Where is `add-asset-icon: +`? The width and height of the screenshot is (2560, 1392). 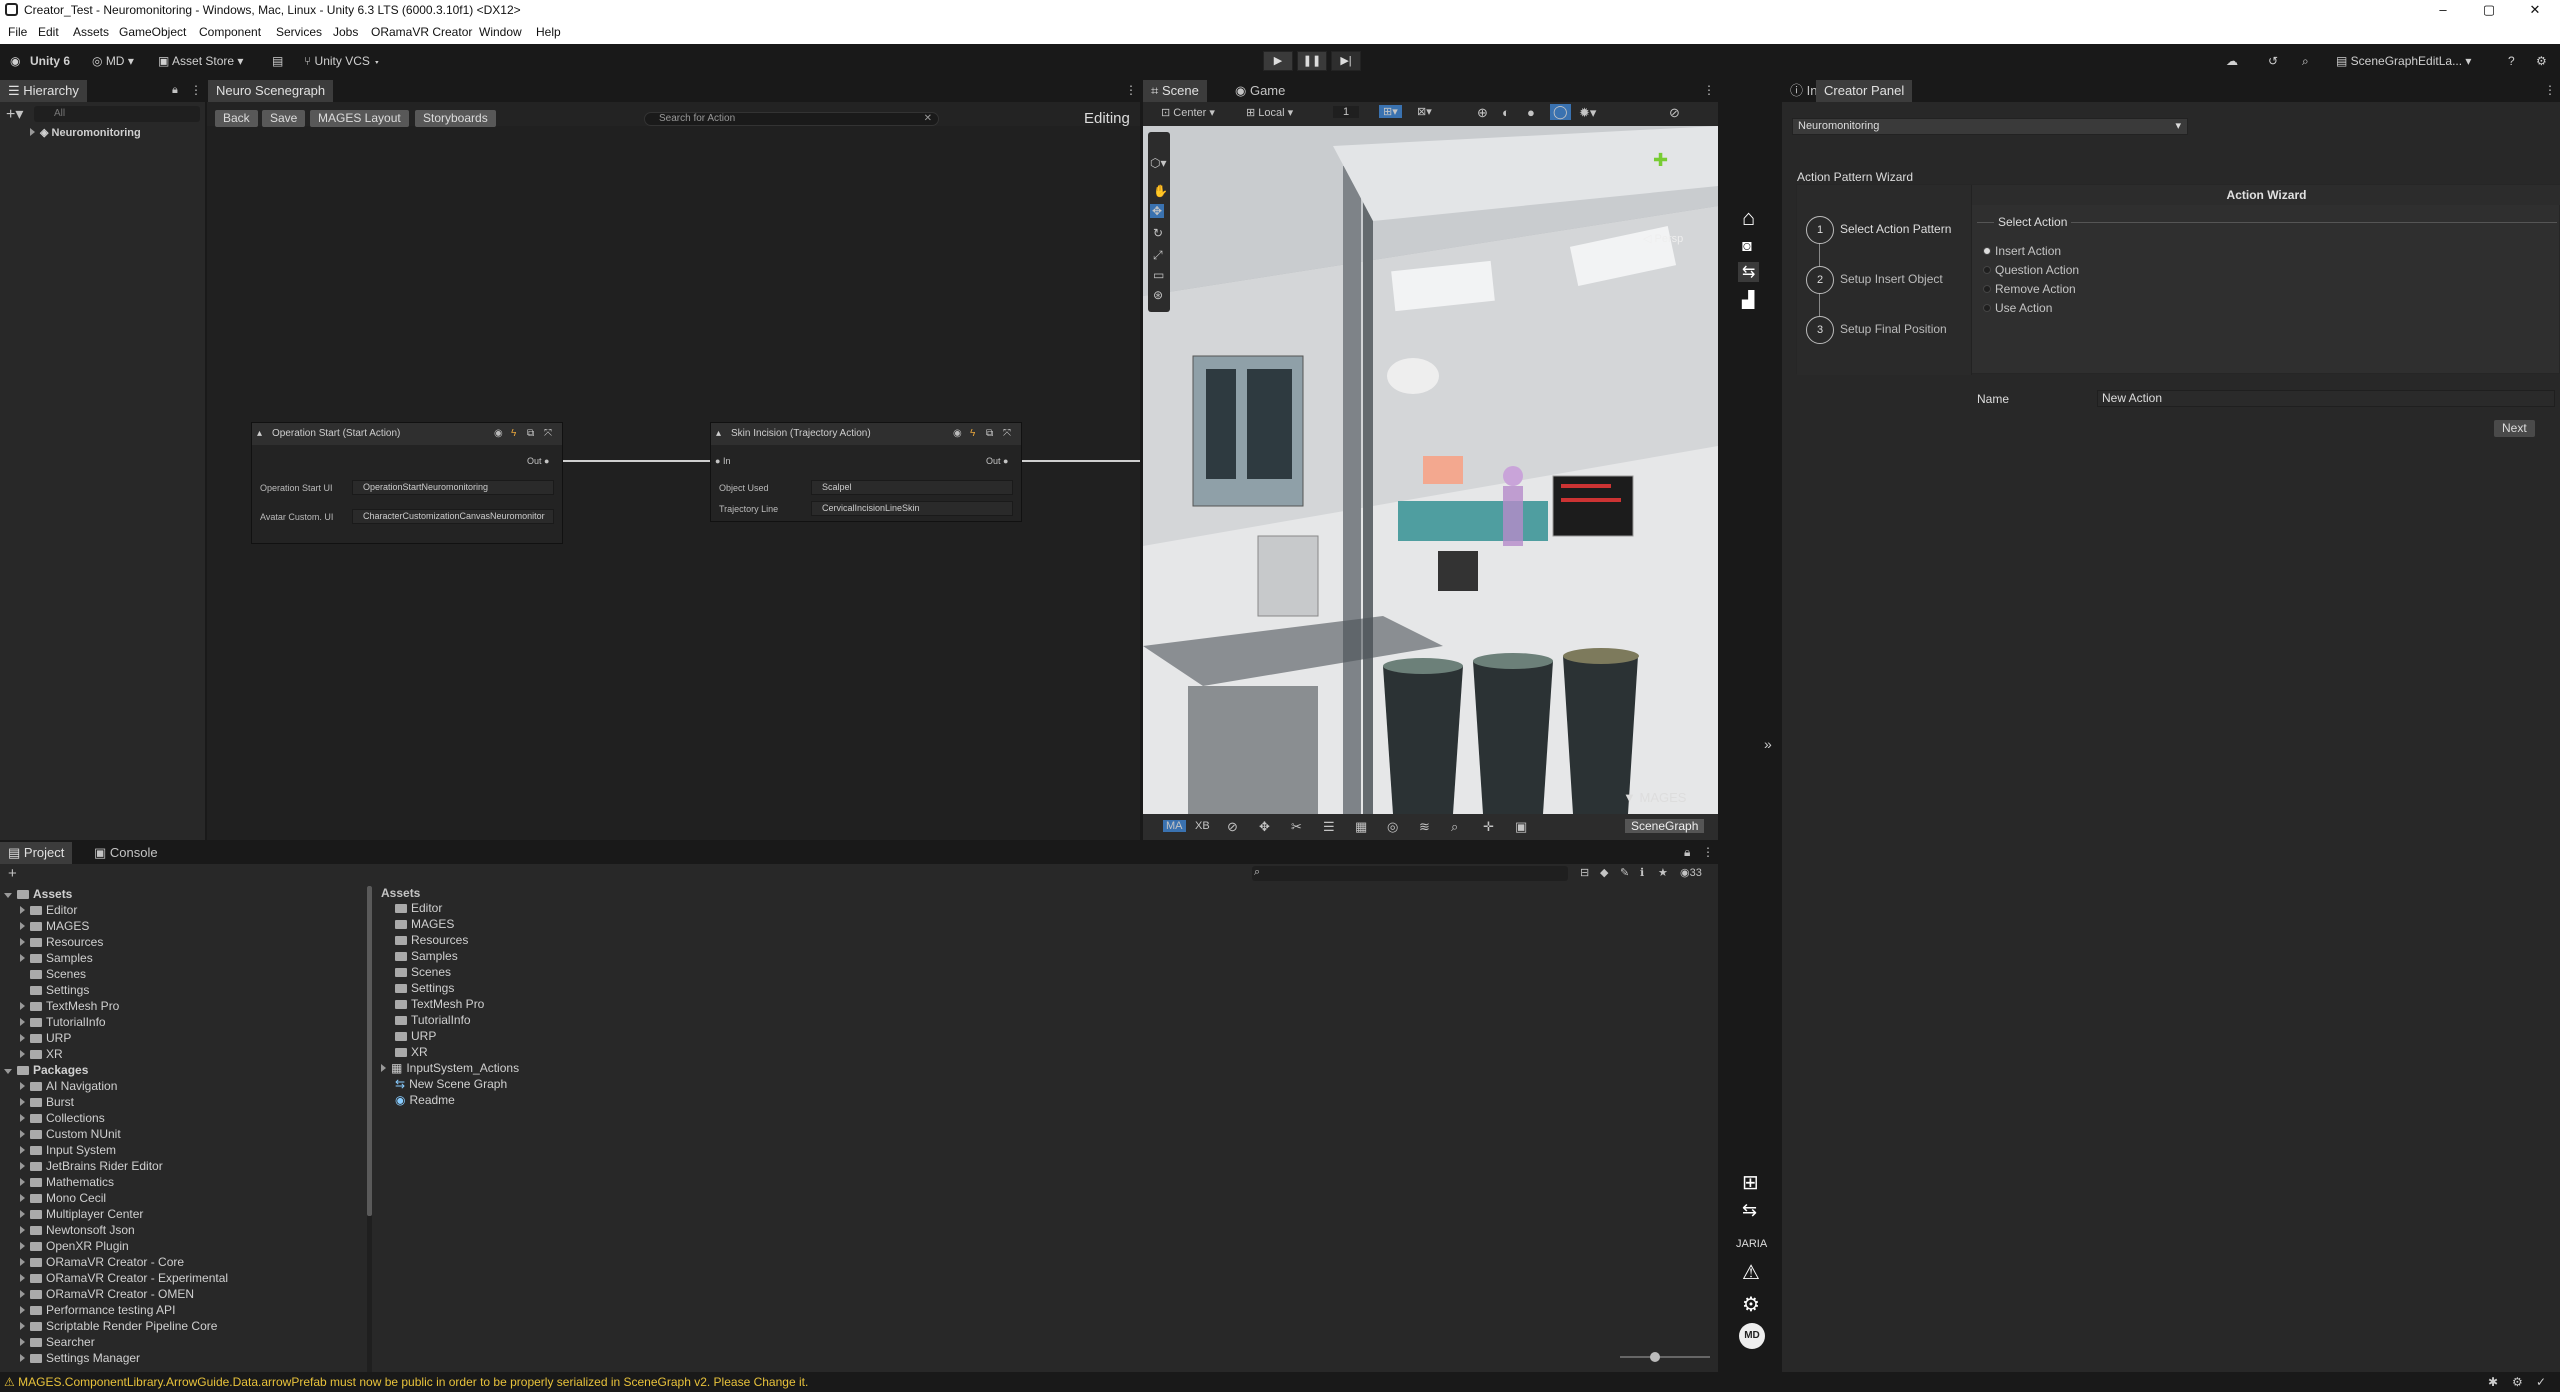 add-asset-icon: + is located at coordinates (12, 873).